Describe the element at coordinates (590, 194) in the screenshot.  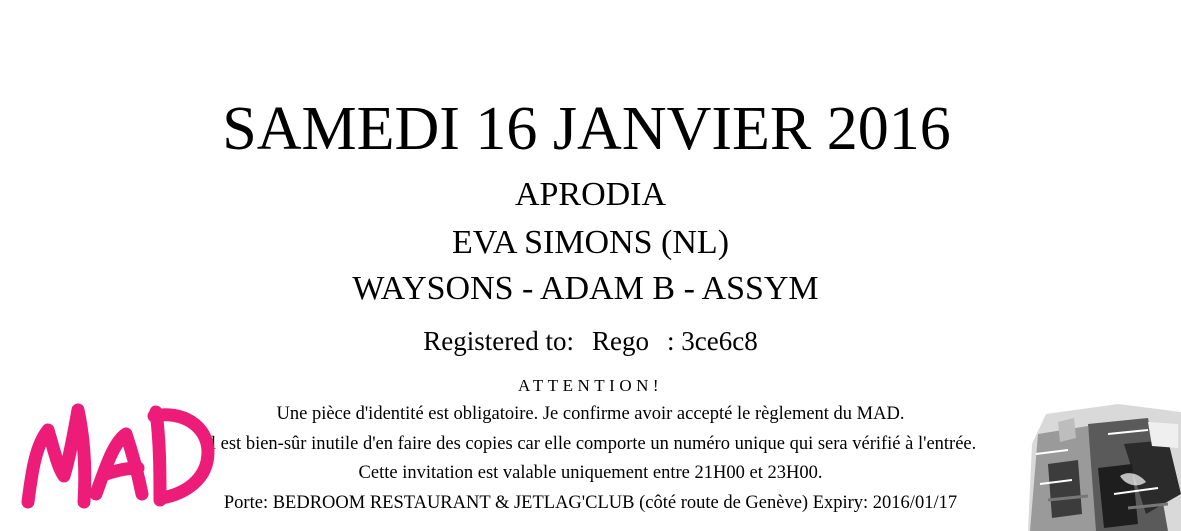
I see `artist-headliner: APRODIA` at that location.